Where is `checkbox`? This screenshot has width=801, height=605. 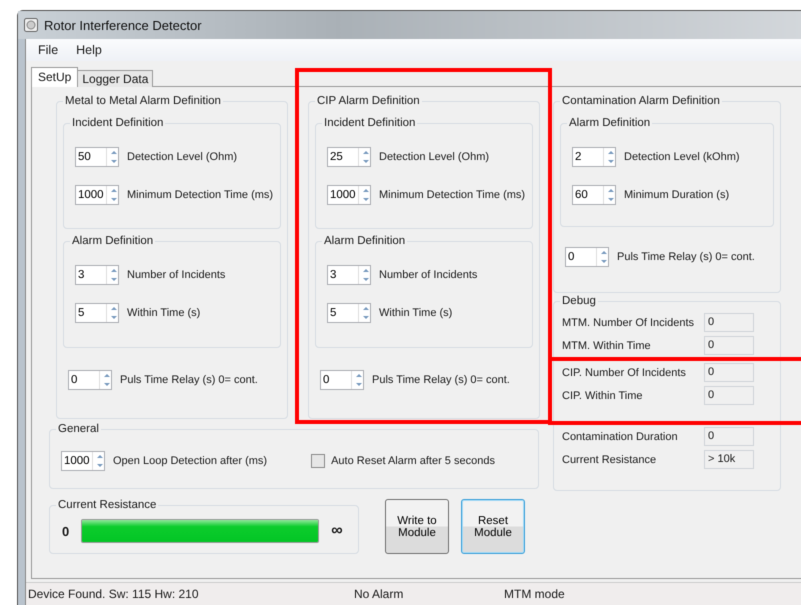
checkbox is located at coordinates (318, 461).